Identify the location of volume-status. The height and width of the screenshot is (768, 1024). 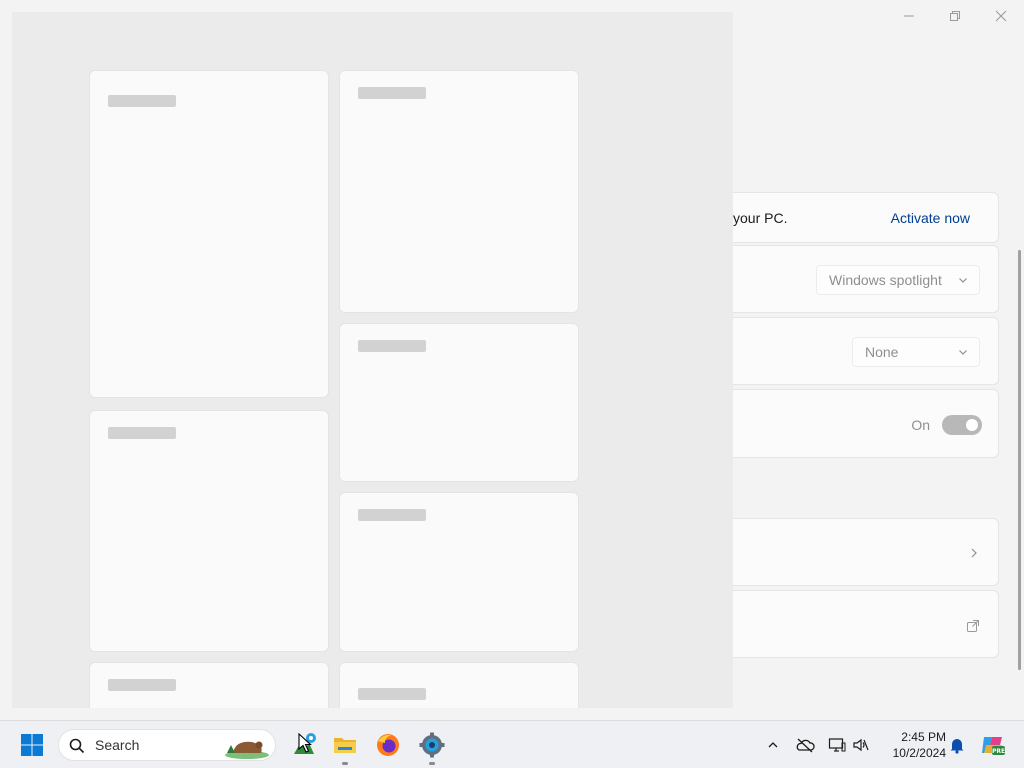
(861, 745).